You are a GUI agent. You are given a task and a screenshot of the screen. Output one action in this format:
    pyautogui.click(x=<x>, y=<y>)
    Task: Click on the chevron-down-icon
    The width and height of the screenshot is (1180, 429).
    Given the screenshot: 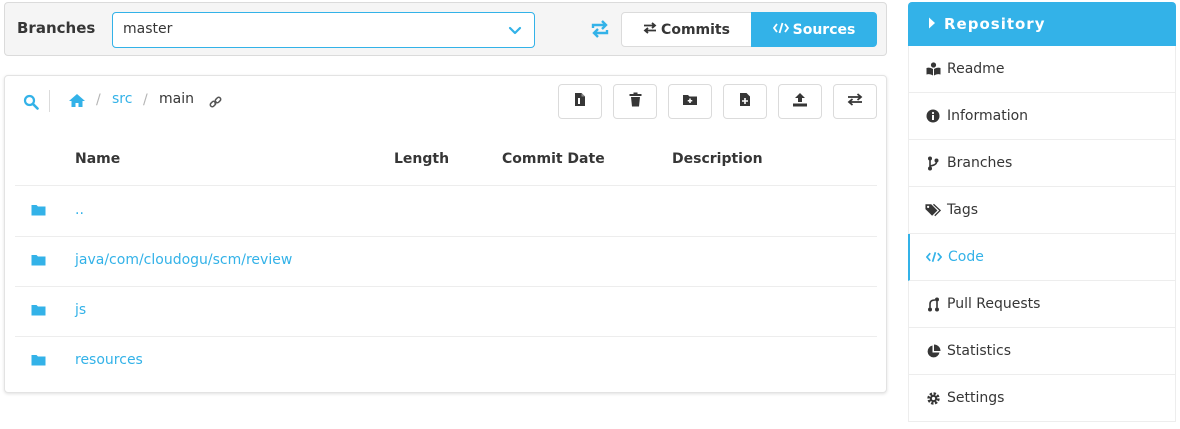 What is the action you would take?
    pyautogui.click(x=515, y=32)
    